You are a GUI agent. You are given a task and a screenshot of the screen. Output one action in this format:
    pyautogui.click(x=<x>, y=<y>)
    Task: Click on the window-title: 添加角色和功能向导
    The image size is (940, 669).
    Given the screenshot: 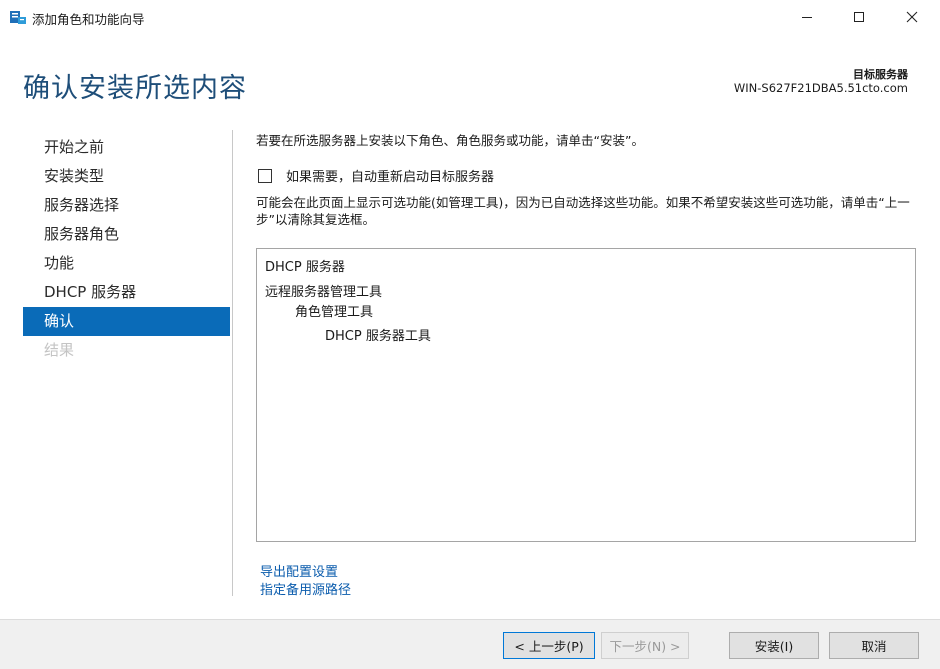 What is the action you would take?
    pyautogui.click(x=88, y=19)
    